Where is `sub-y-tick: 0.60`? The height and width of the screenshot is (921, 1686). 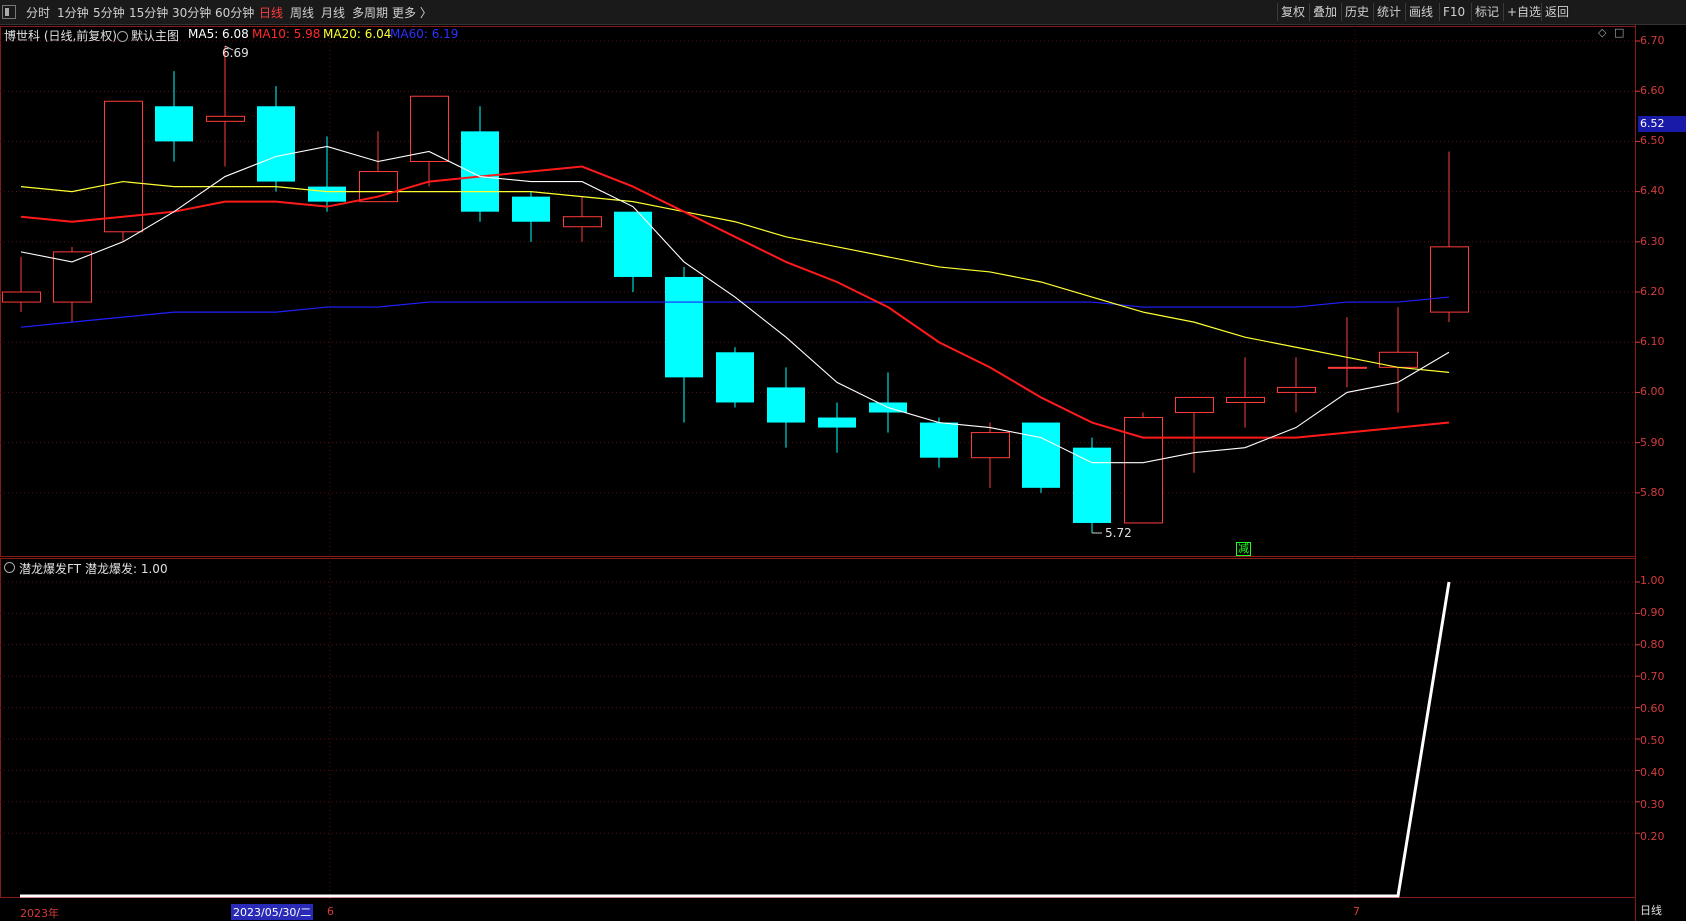
sub-y-tick: 0.60 is located at coordinates (1652, 708).